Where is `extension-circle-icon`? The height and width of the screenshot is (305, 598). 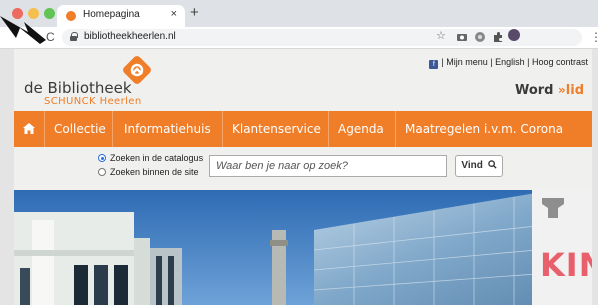
extension-circle-icon is located at coordinates (480, 37).